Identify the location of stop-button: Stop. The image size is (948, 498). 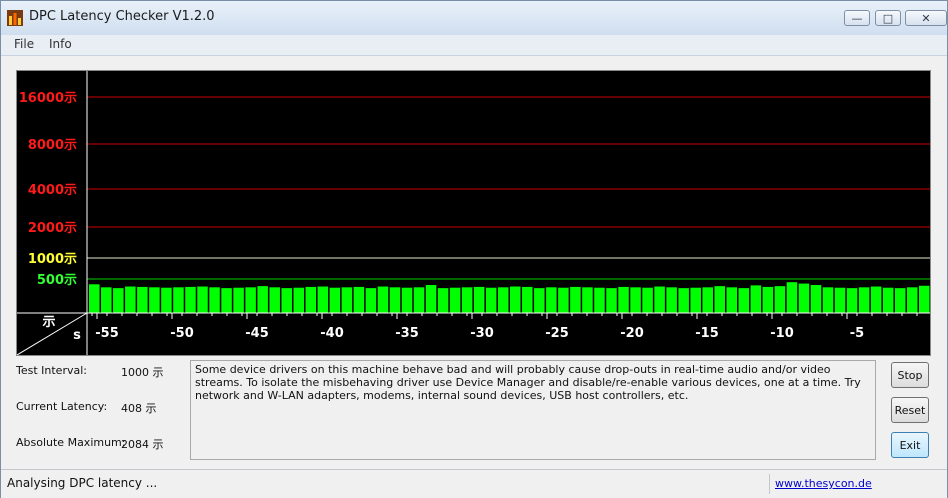
(910, 375).